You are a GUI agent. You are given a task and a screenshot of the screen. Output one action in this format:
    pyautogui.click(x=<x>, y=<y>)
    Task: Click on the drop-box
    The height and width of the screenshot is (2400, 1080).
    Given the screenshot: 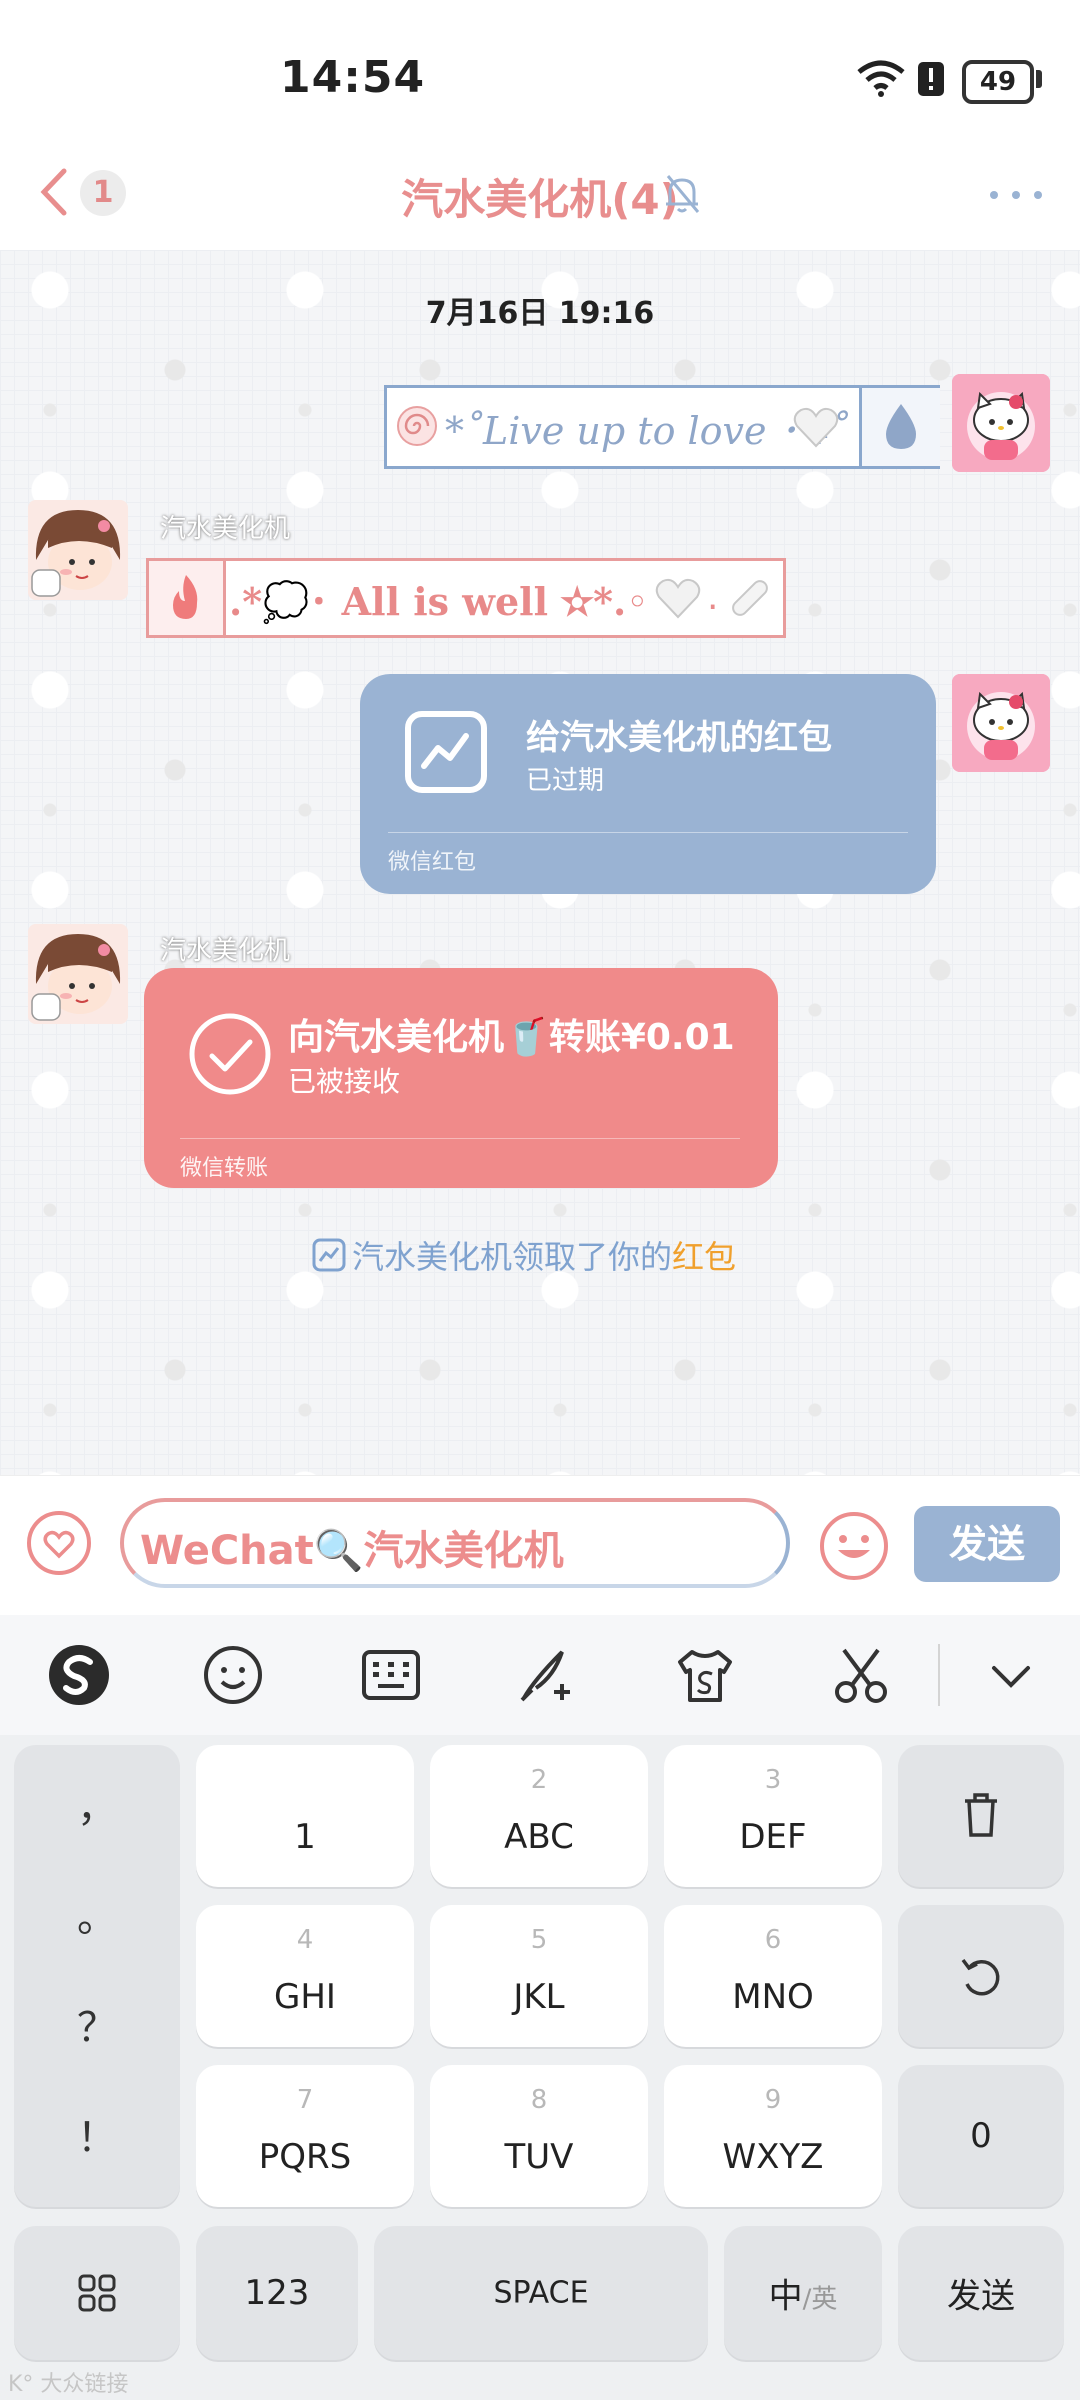 What is the action you would take?
    pyautogui.click(x=899, y=427)
    